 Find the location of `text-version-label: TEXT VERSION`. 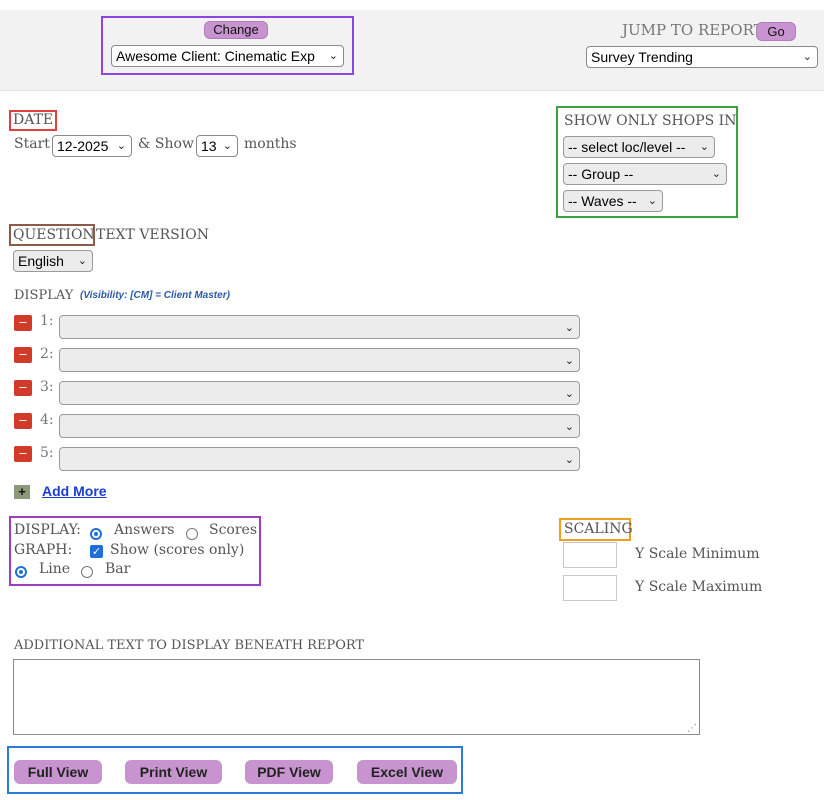

text-version-label: TEXT VERSION is located at coordinates (153, 235).